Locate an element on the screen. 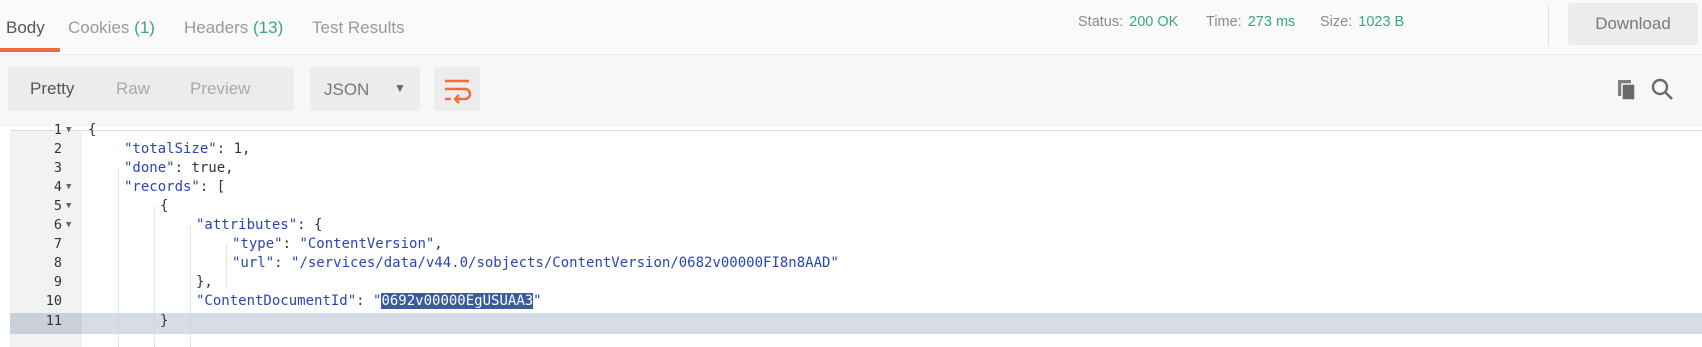 This screenshot has height=347, width=1702. code-text: , is located at coordinates (438, 244).